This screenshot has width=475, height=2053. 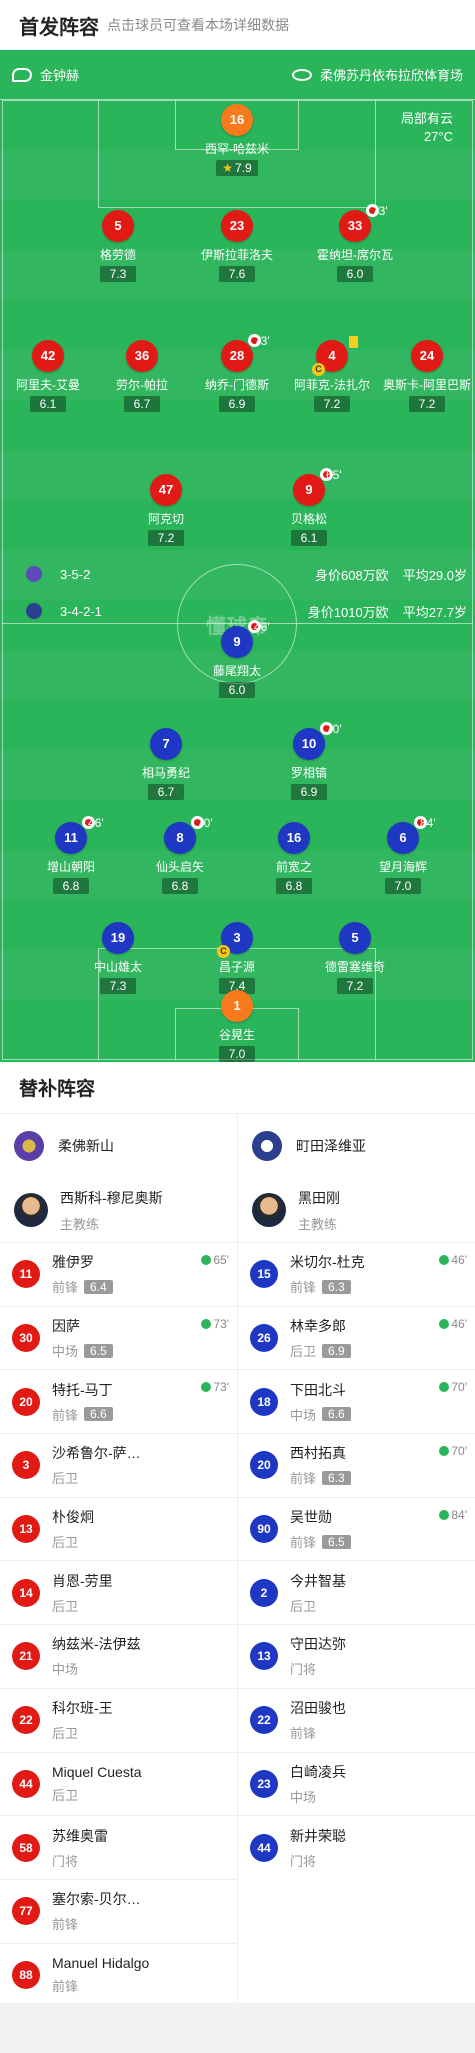 What do you see at coordinates (356, 1656) in the screenshot?
I see `sub-player-row: 13 守田达弥 门将` at bounding box center [356, 1656].